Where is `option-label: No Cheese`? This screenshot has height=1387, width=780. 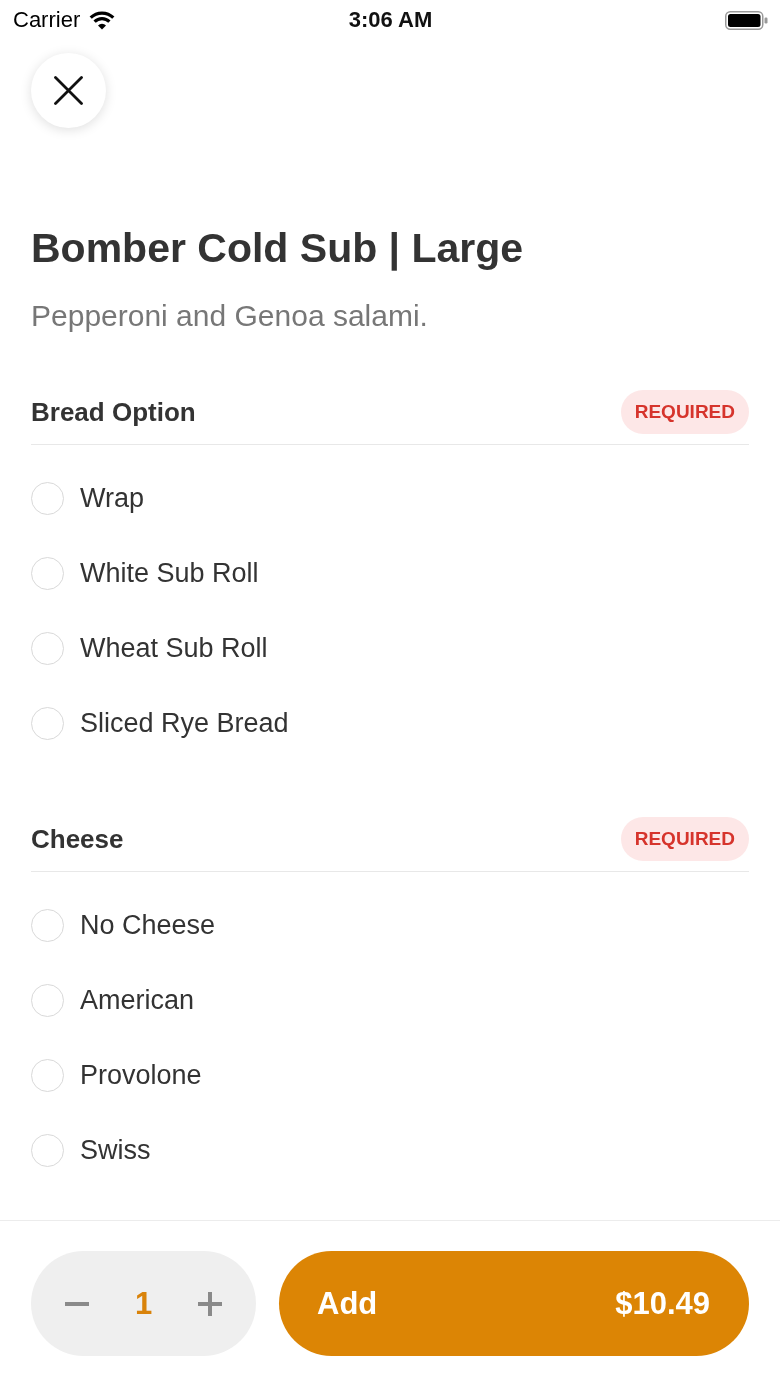
option-label: No Cheese is located at coordinates (148, 925).